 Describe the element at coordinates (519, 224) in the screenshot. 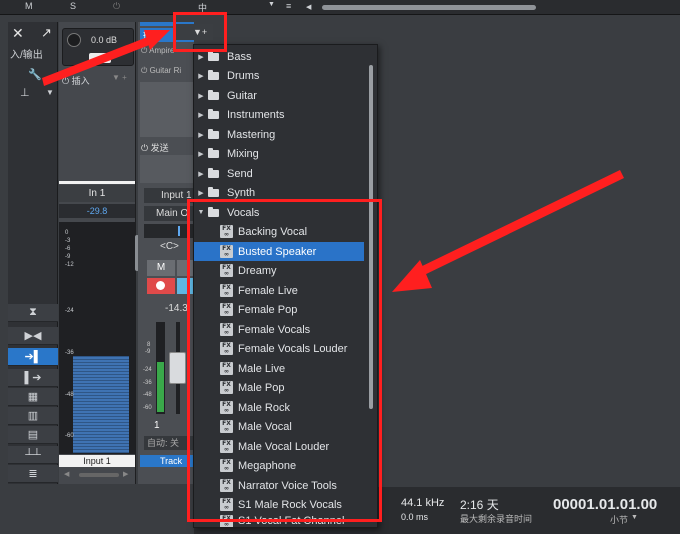

I see `annotation-arrow-vocals` at that location.